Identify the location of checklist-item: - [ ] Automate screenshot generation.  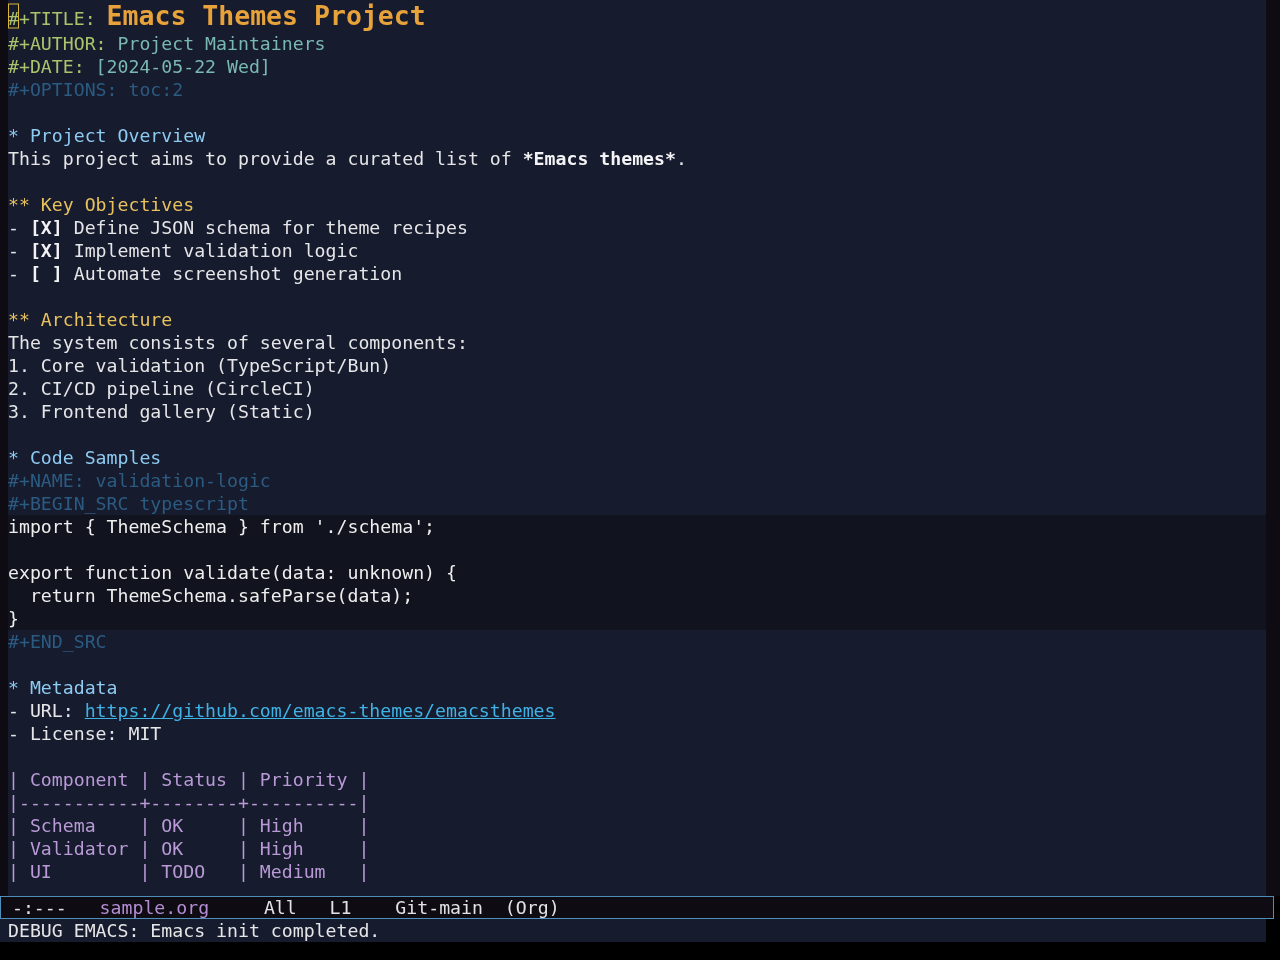
(206, 273).